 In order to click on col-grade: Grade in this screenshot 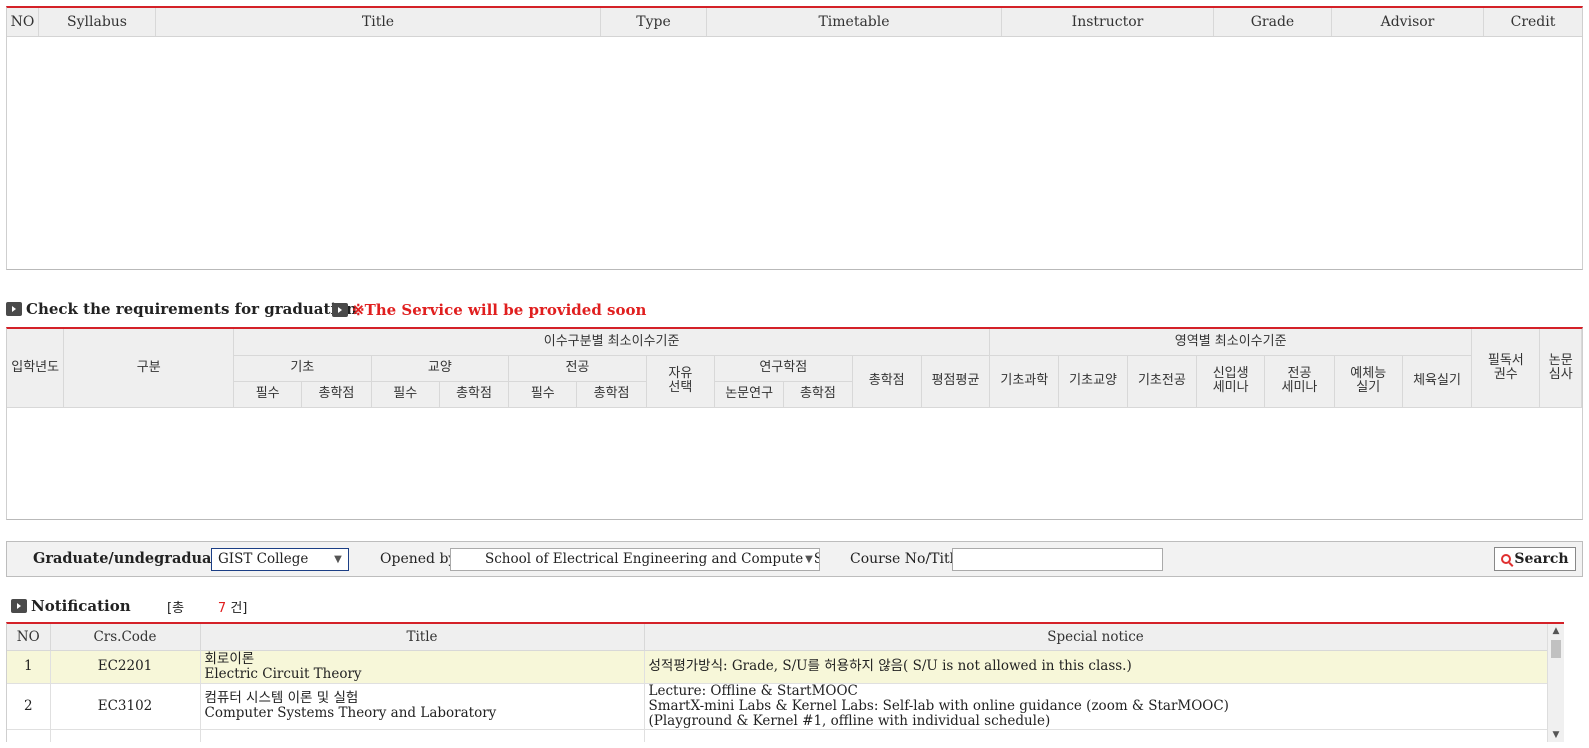, I will do `click(1273, 22)`.